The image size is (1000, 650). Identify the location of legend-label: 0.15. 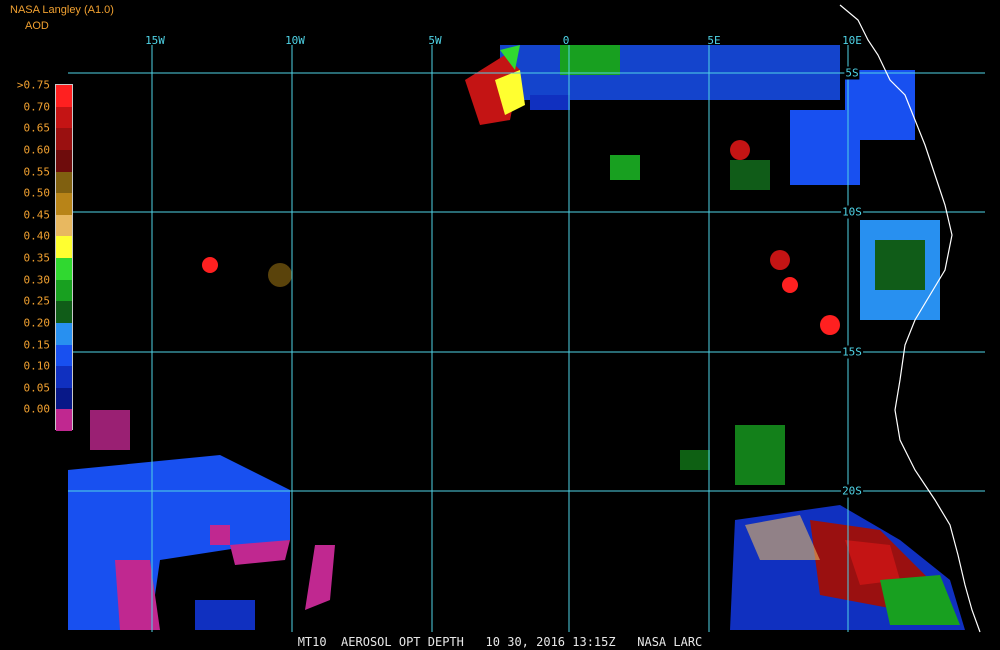
(37, 344).